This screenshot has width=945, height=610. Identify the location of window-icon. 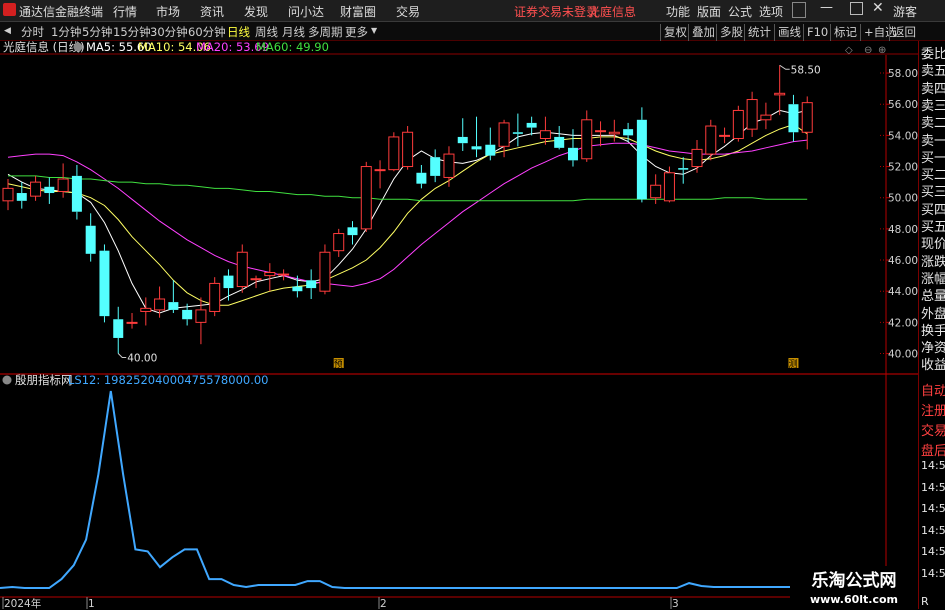
(799, 10).